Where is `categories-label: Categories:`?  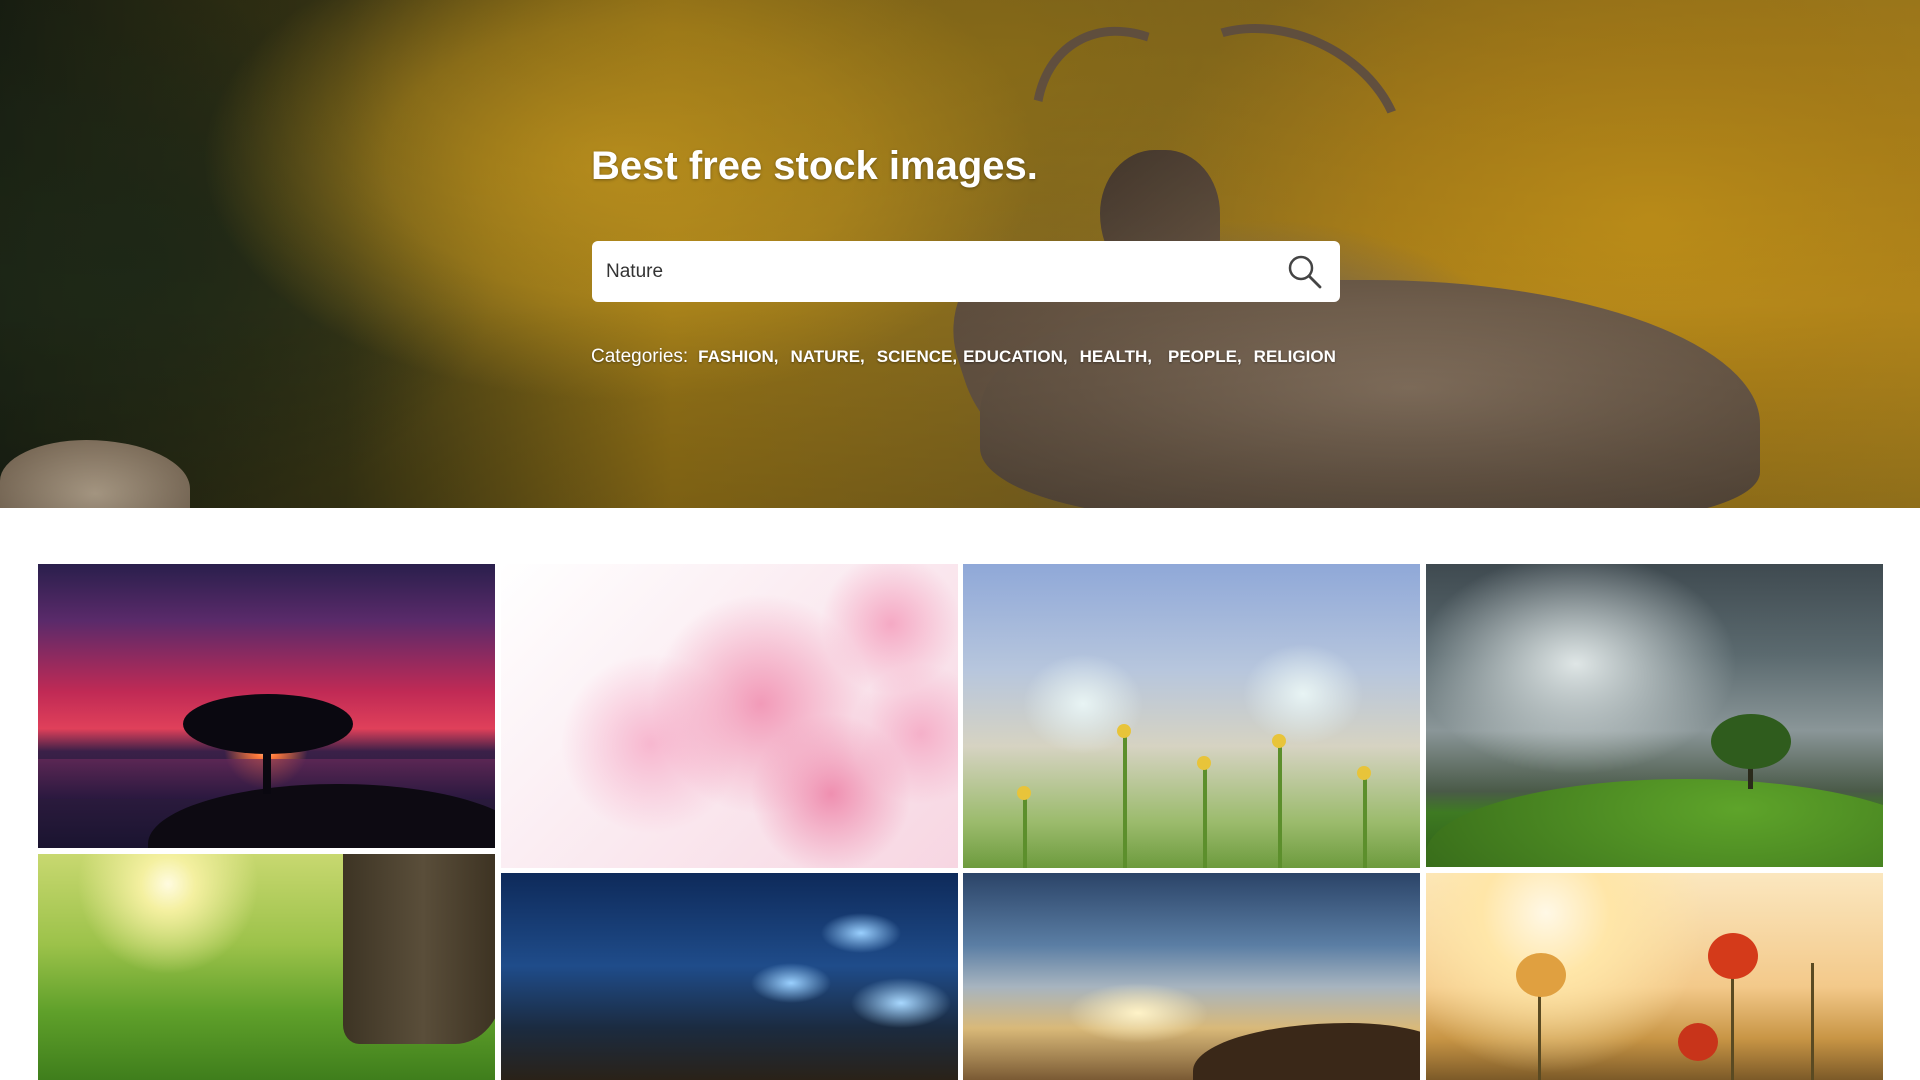 categories-label: Categories: is located at coordinates (640, 356).